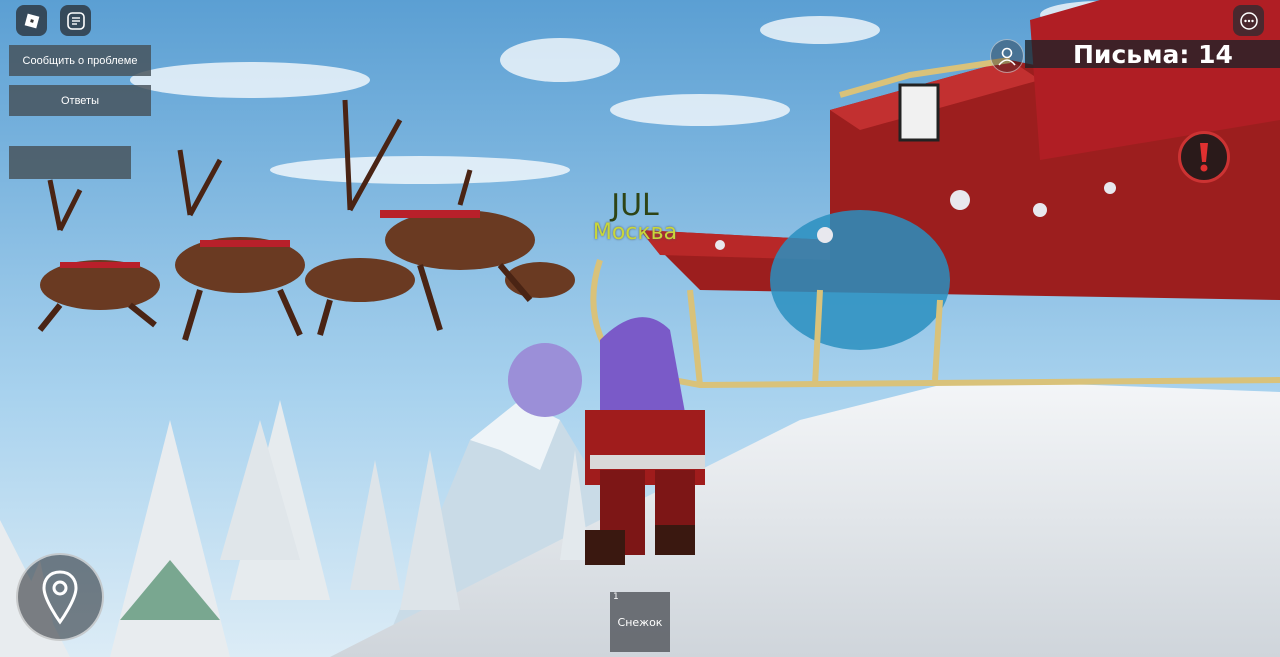  I want to click on player-city: Москва, so click(635, 232).